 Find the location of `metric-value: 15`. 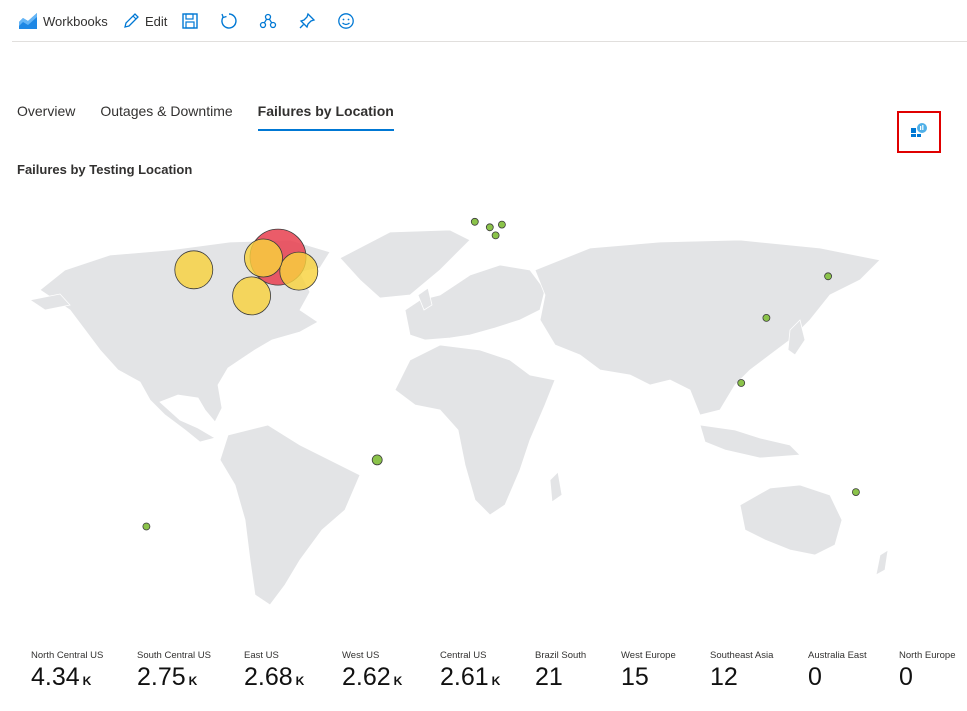

metric-value: 15 is located at coordinates (635, 677).